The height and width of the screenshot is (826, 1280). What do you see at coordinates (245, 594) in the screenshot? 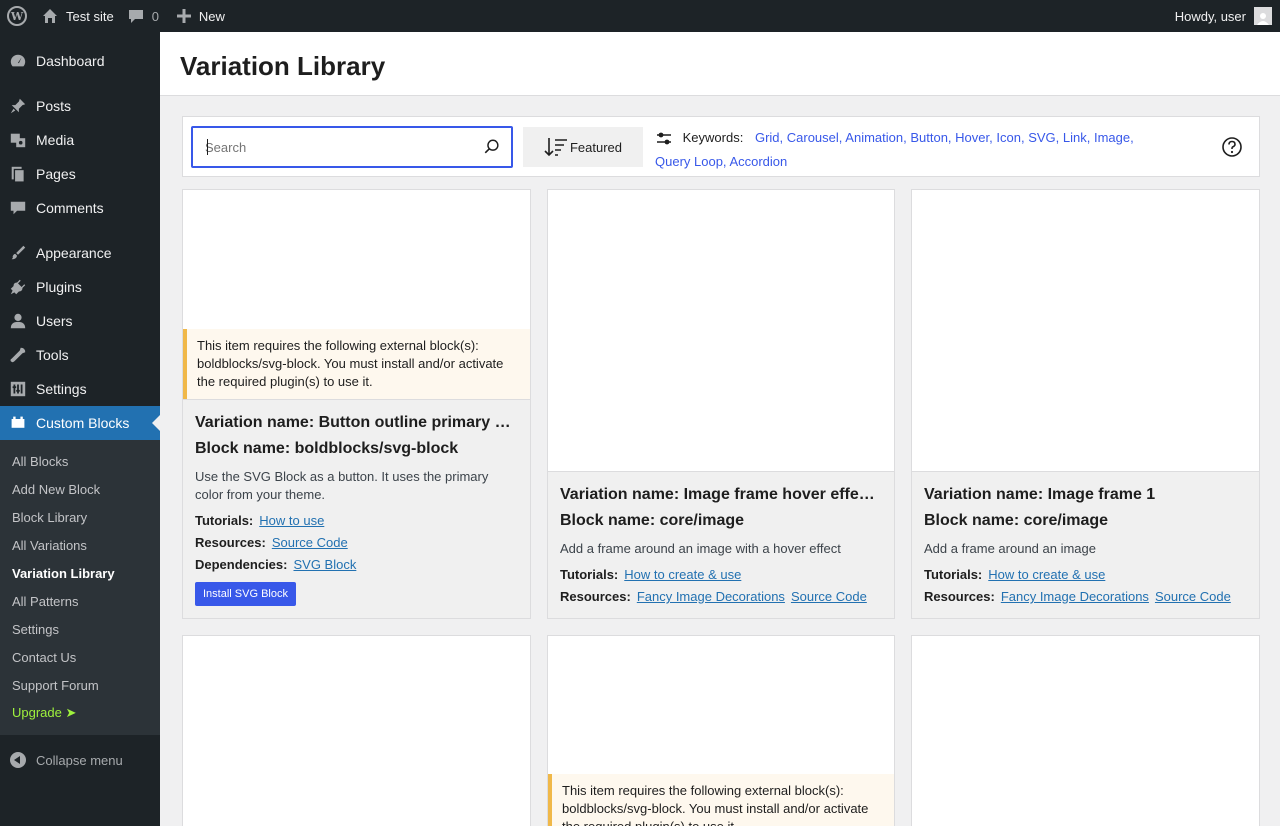
I see `install-block-button: Install SVG Block` at bounding box center [245, 594].